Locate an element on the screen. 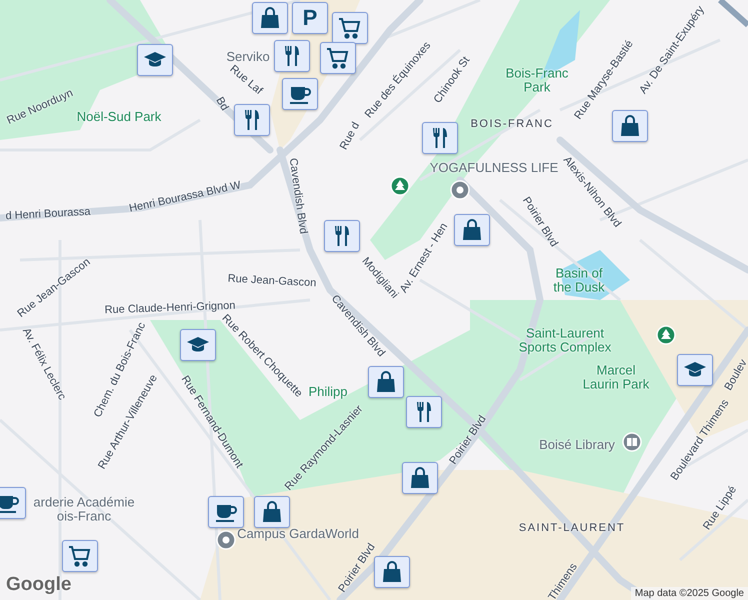  street-label: Rue Laf is located at coordinates (246, 80).